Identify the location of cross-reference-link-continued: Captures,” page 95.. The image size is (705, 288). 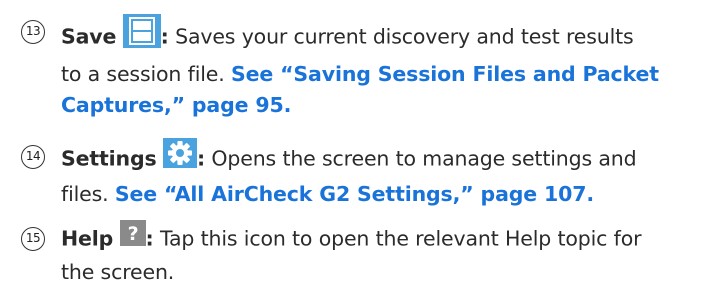
(176, 105).